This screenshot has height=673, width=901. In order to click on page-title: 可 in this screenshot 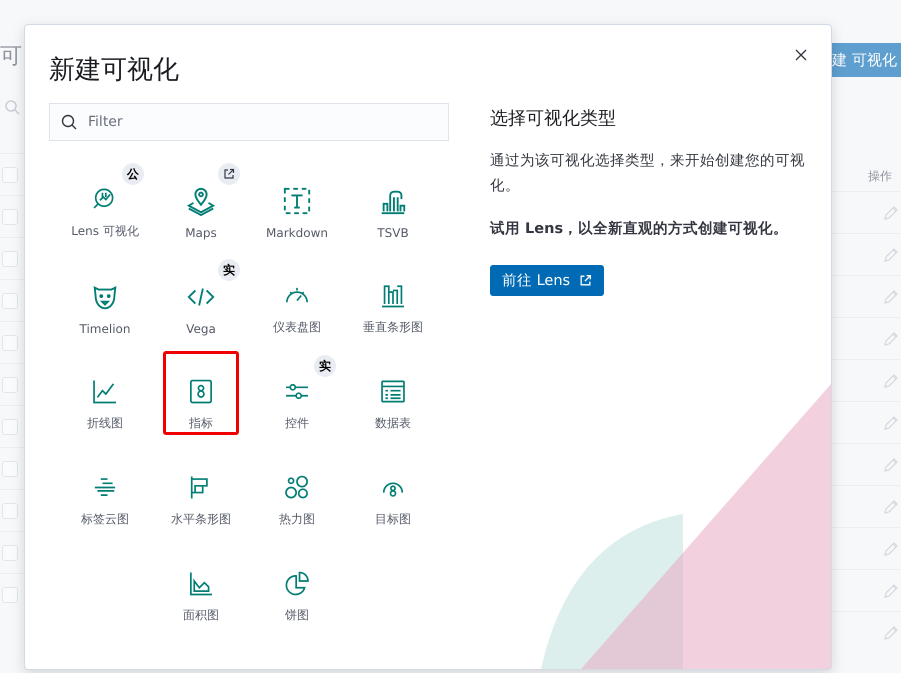, I will do `click(11, 57)`.